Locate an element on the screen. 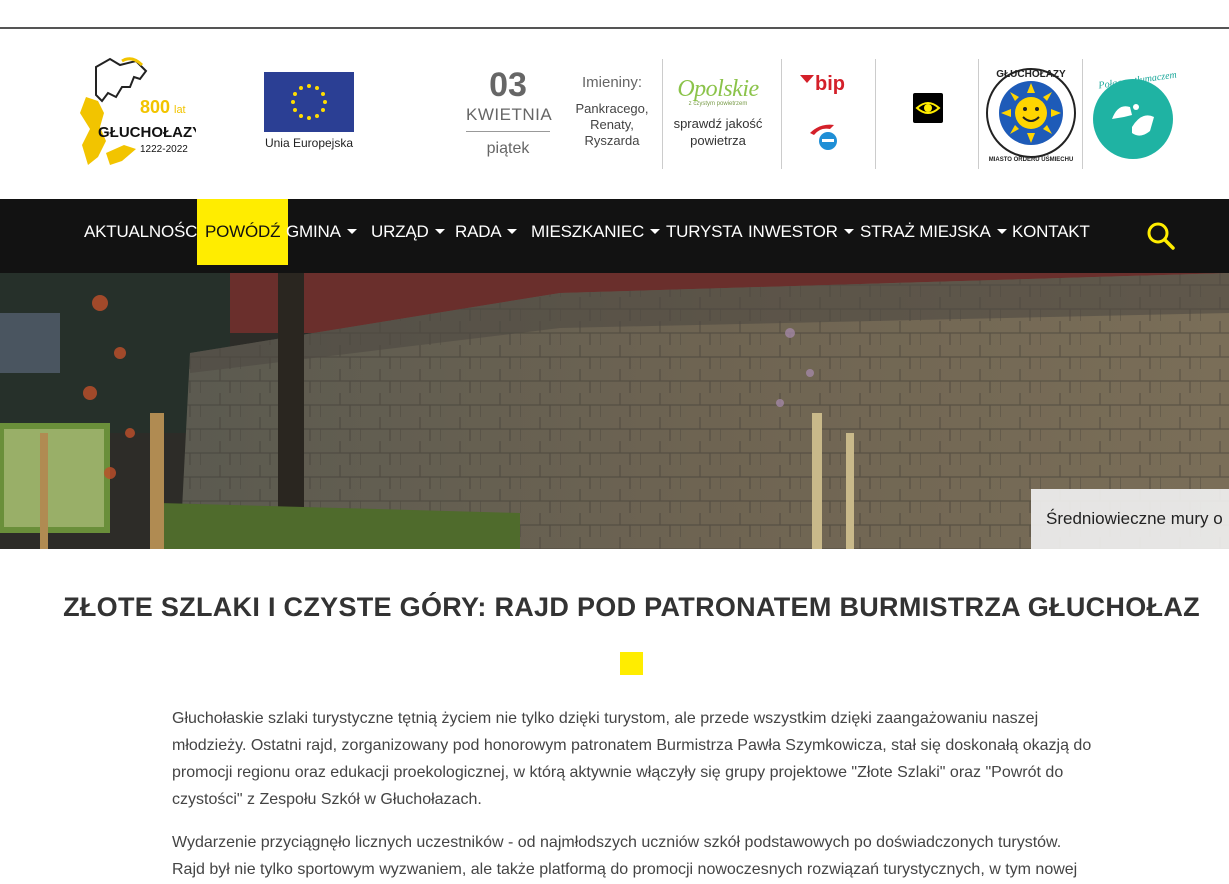  title-accent-square is located at coordinates (631, 663).